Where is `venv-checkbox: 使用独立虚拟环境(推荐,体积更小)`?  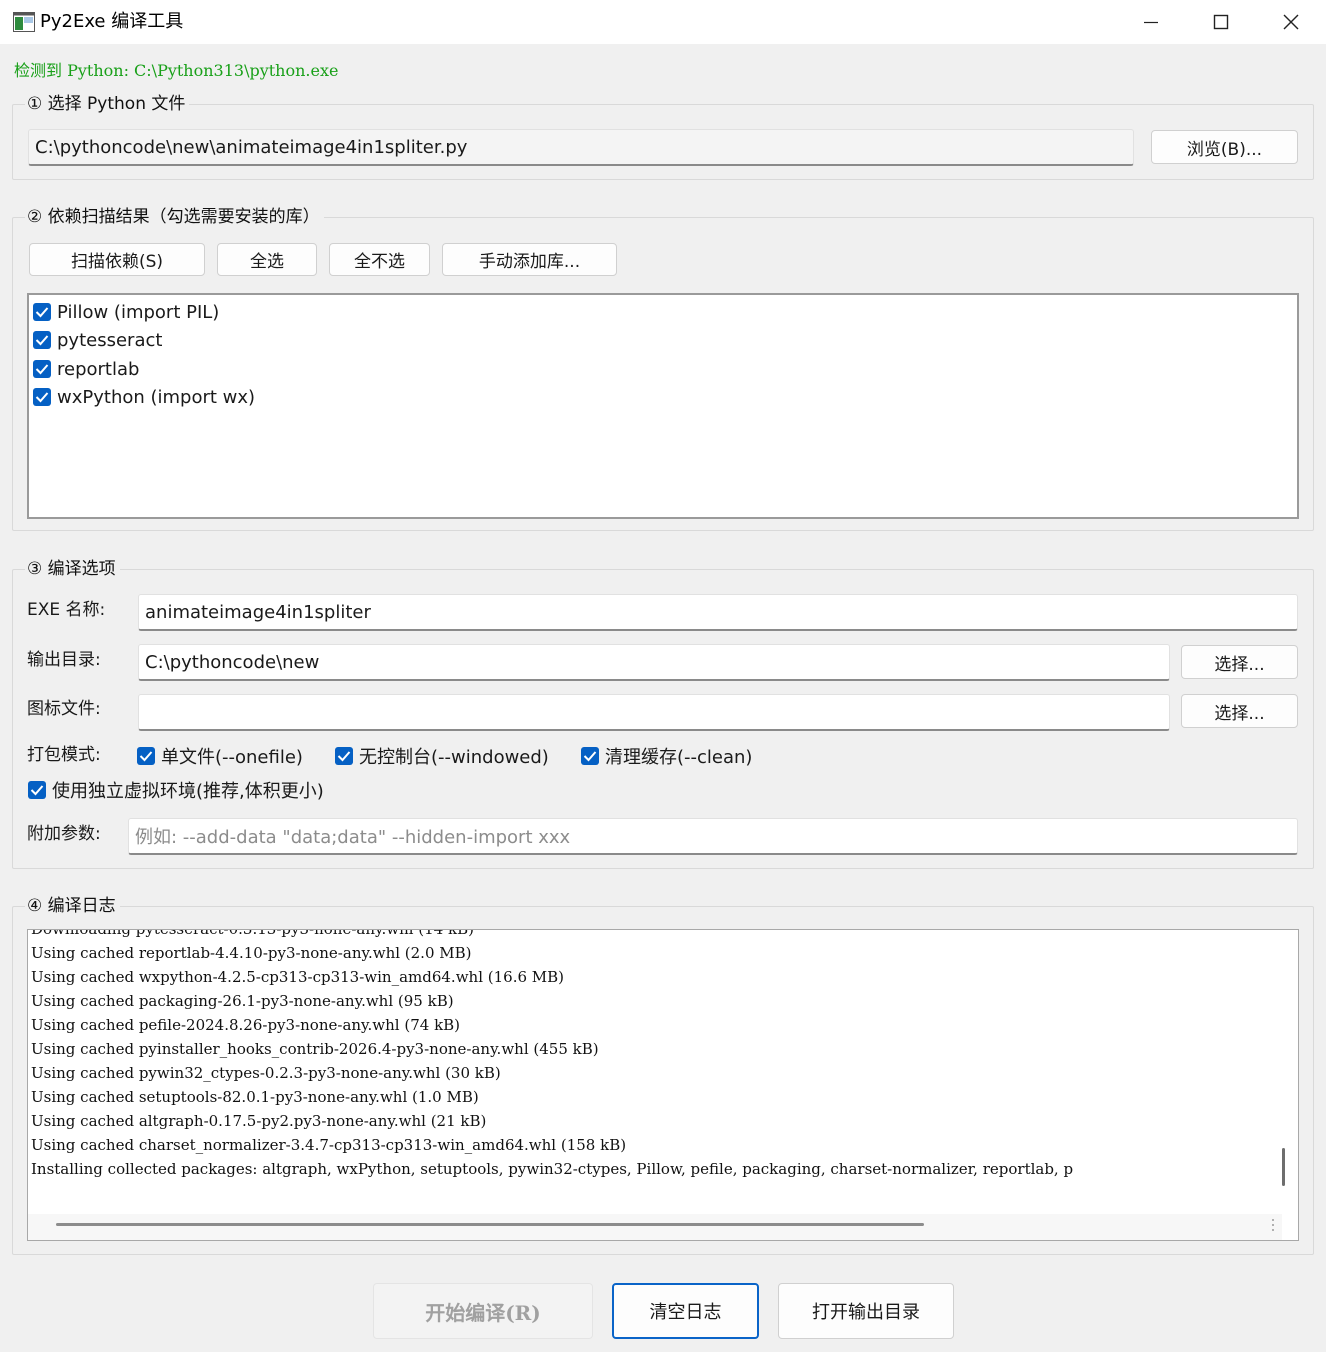 venv-checkbox: 使用独立虚拟环境(推荐,体积更小) is located at coordinates (176, 790).